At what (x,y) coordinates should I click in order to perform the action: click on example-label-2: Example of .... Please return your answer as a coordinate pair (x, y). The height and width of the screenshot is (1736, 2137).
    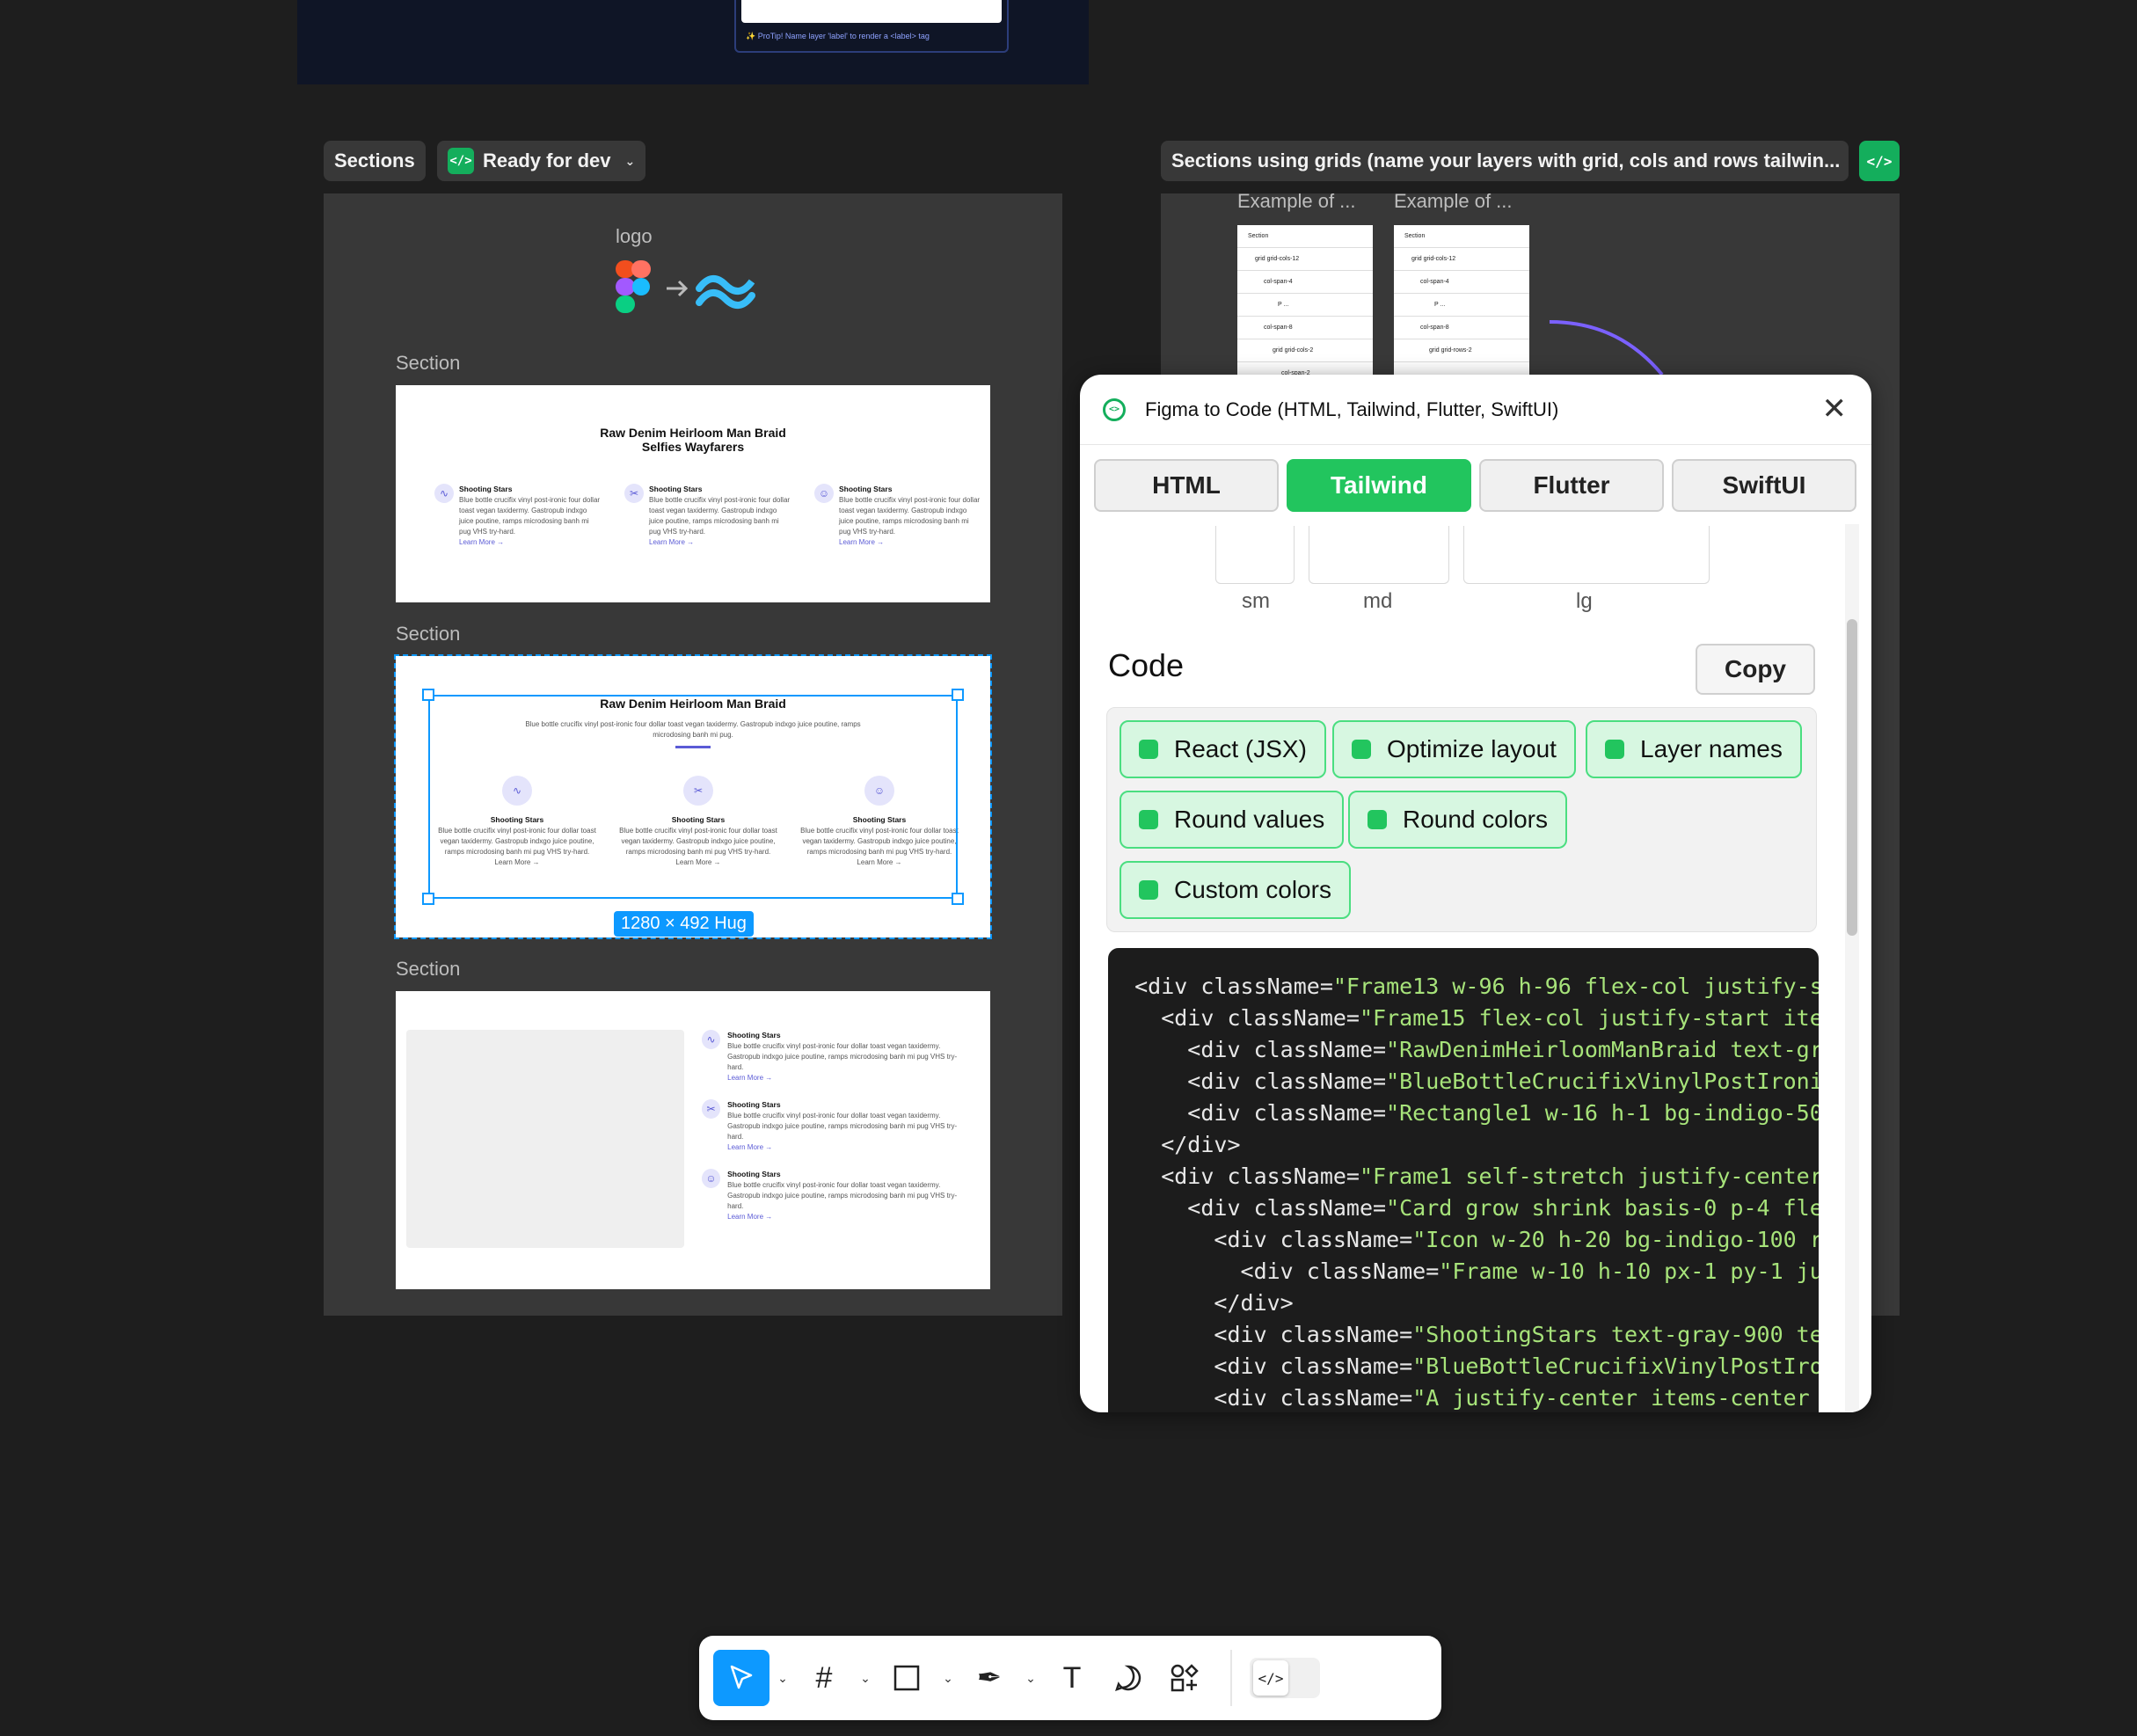
    Looking at the image, I should click on (1453, 201).